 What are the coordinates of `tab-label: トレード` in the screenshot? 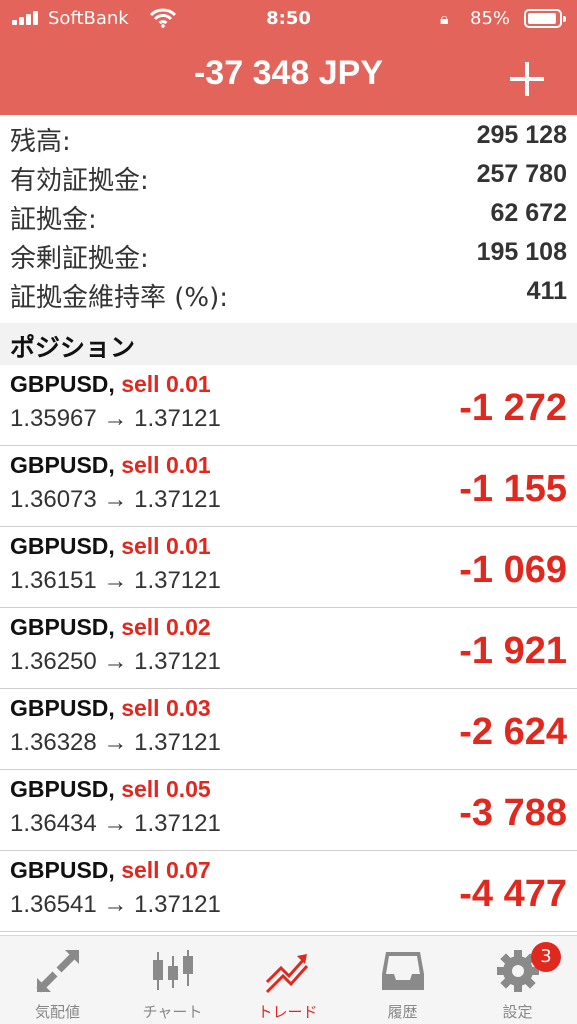 It's located at (287, 1012).